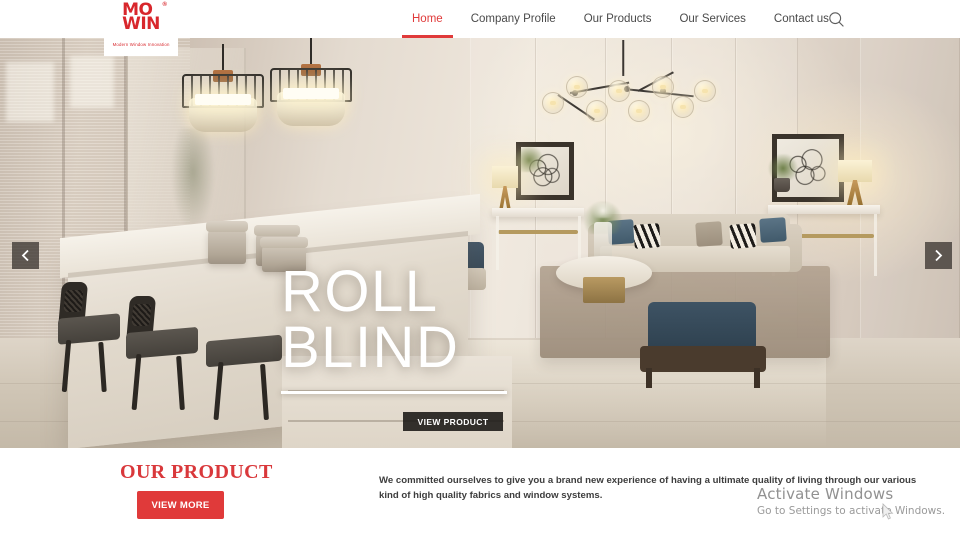 The width and height of the screenshot is (960, 538). What do you see at coordinates (604, 290) in the screenshot?
I see `coffee-table-base` at bounding box center [604, 290].